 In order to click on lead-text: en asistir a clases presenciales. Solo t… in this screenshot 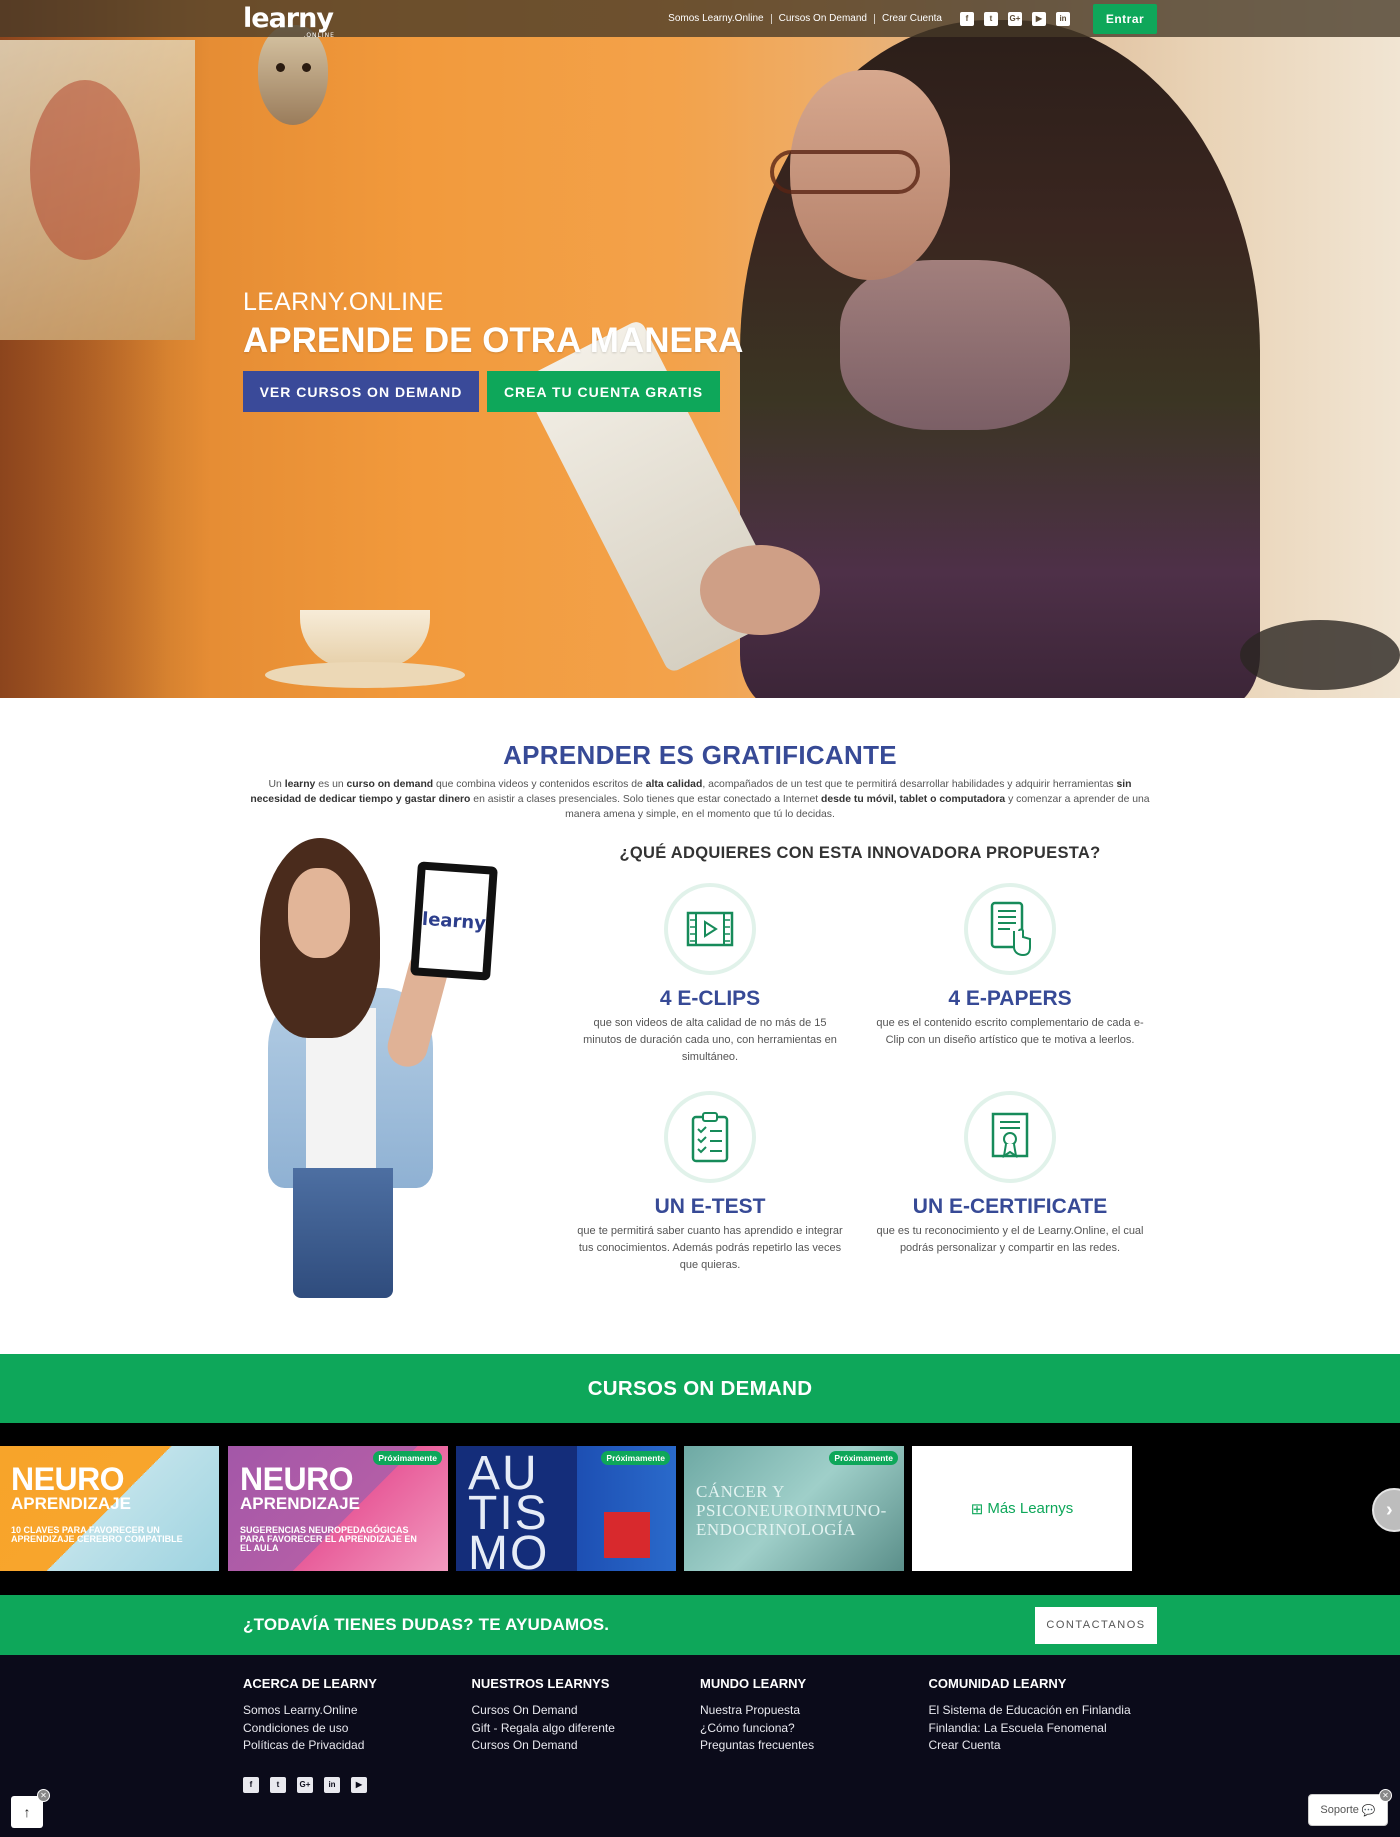, I will do `click(646, 799)`.